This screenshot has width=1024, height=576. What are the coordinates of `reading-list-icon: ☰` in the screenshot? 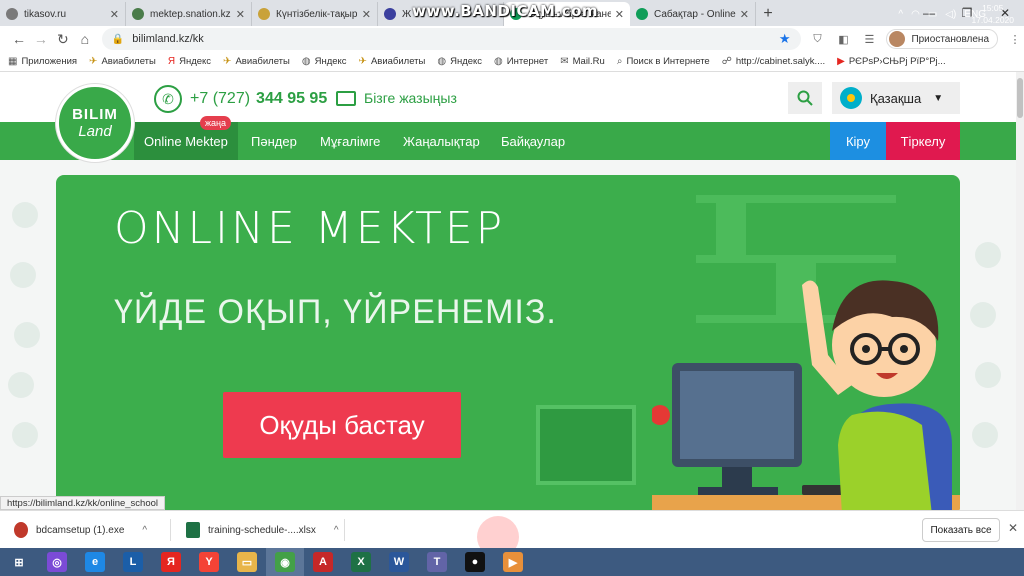 It's located at (869, 39).